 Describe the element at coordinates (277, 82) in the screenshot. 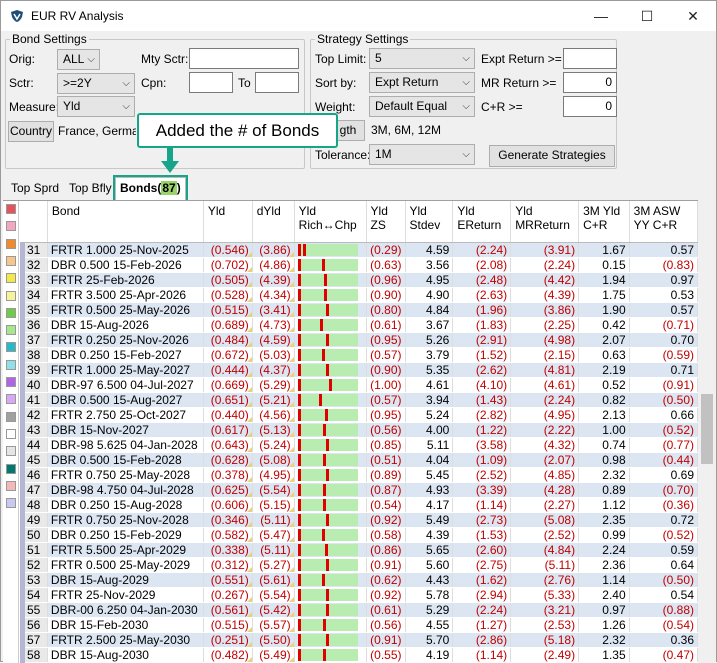

I see `cpn-to-input` at that location.